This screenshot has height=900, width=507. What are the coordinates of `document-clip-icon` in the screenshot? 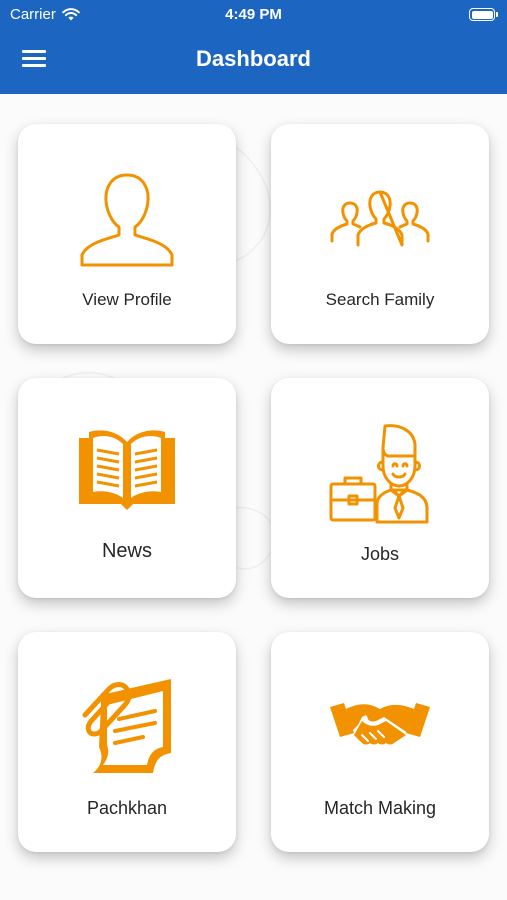 It's located at (126, 726).